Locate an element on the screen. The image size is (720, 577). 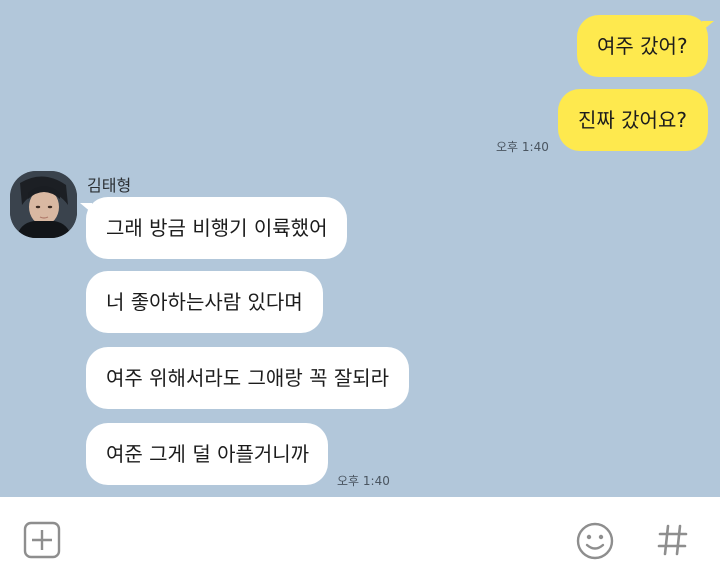
message-text: 진짜 갔어요? is located at coordinates (632, 120).